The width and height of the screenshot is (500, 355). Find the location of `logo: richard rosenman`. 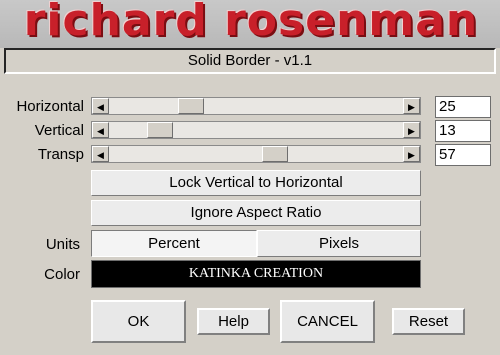

logo: richard rosenman is located at coordinates (251, 23).